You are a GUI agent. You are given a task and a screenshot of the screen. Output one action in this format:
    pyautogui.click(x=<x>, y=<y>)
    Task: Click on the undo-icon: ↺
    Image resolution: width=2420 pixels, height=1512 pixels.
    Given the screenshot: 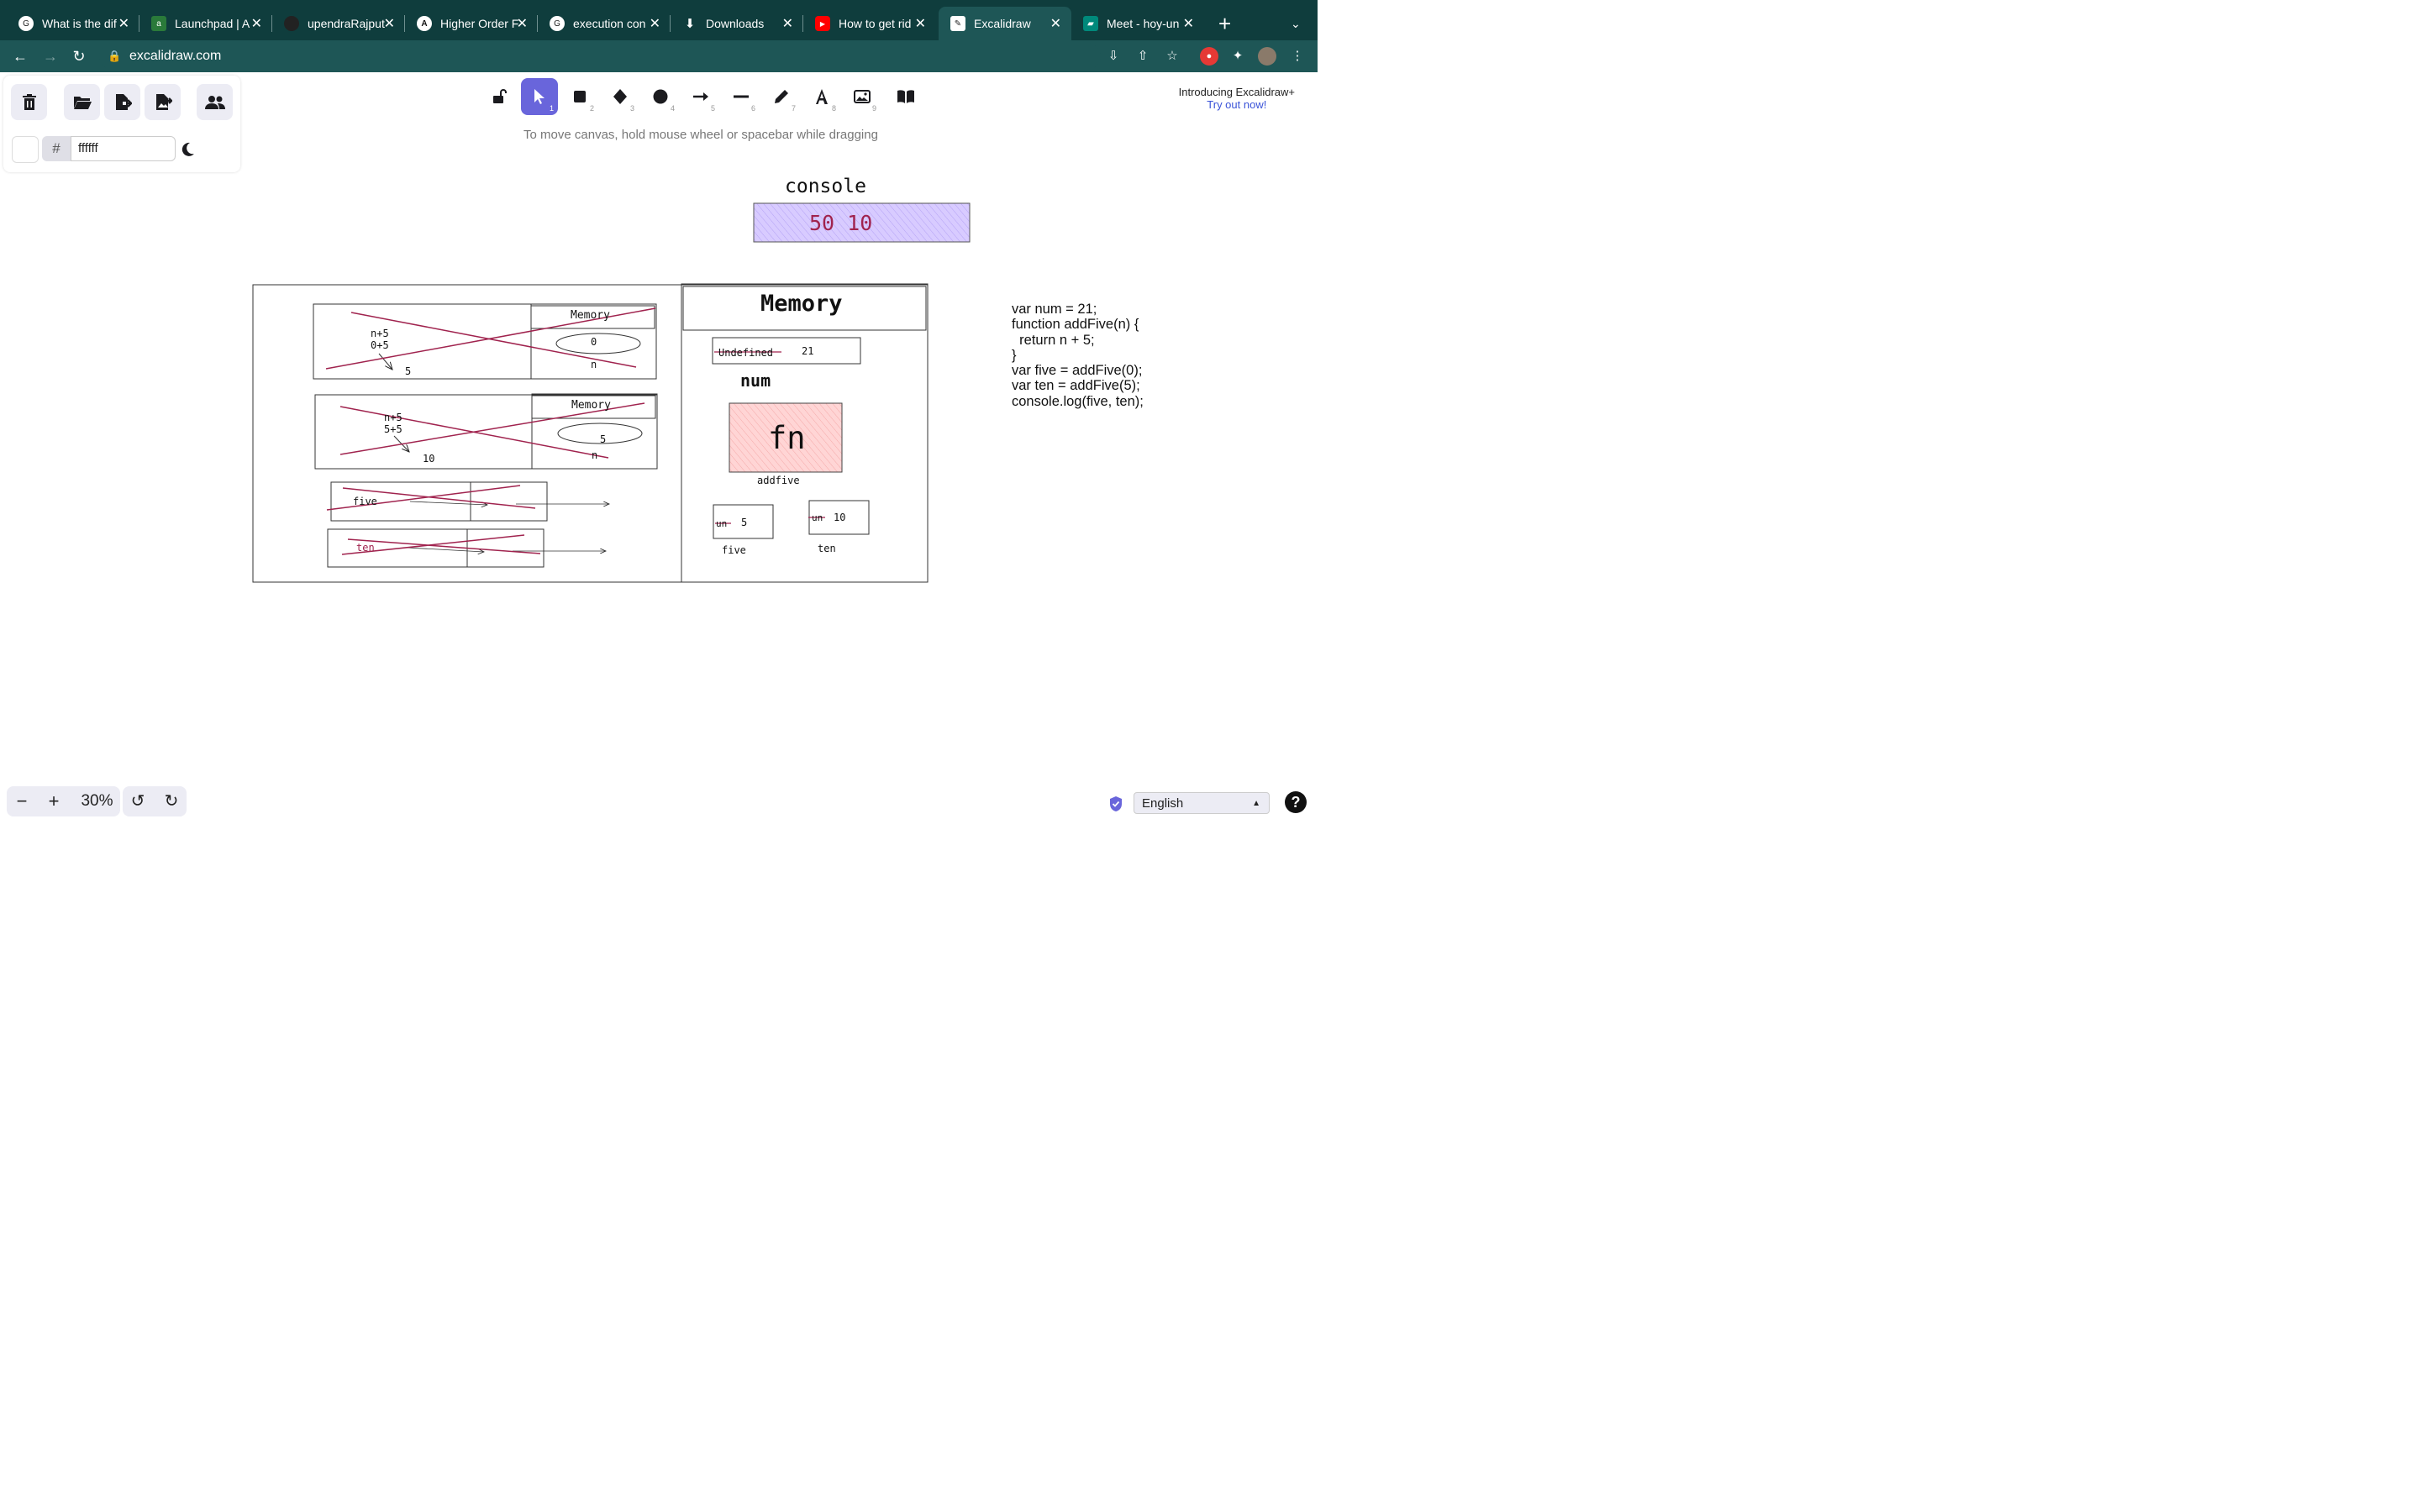 What is the action you would take?
    pyautogui.click(x=138, y=801)
    